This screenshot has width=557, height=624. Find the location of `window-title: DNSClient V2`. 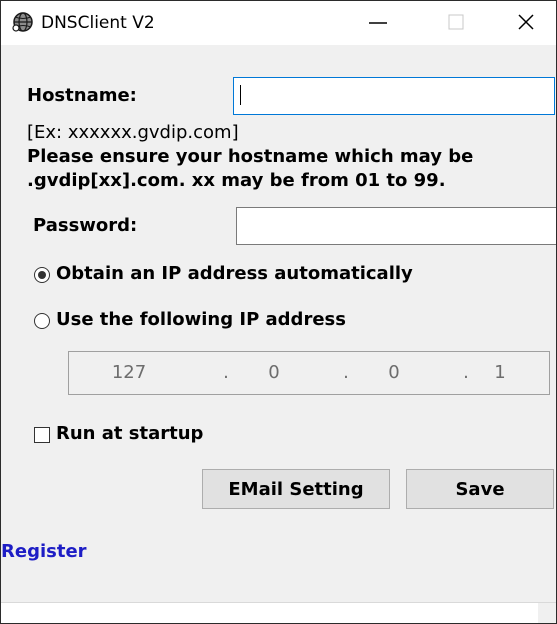

window-title: DNSClient V2 is located at coordinates (98, 23).